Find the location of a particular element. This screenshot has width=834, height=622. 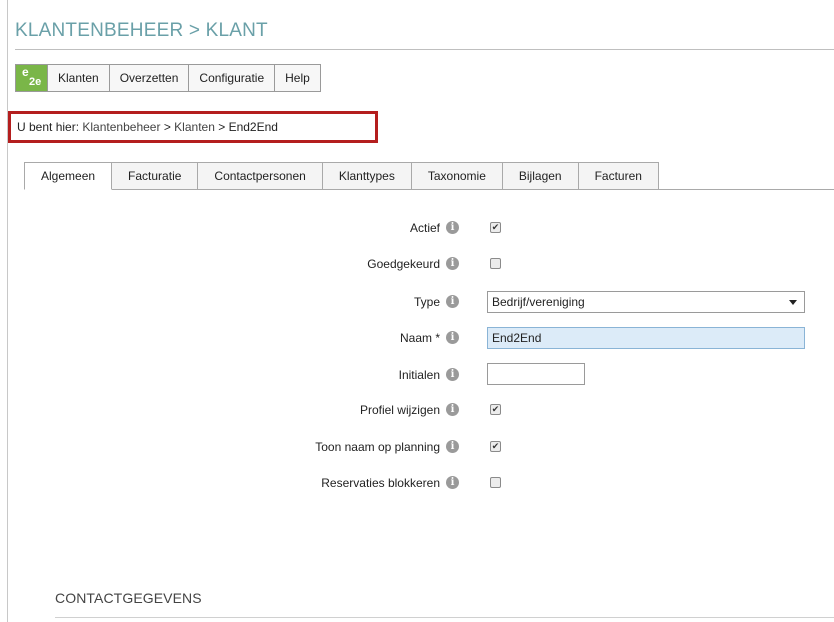

tab-klanttypes: Klanttypes is located at coordinates (367, 176).